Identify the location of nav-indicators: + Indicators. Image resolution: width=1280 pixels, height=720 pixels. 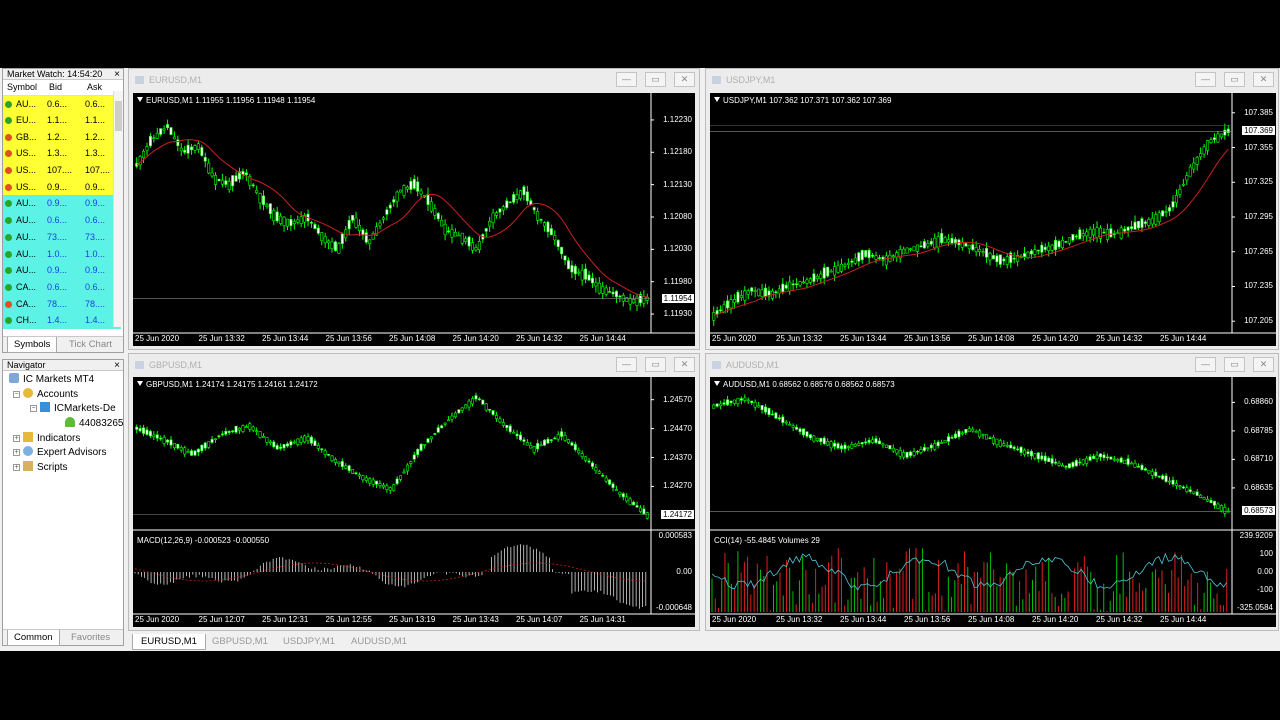
(63, 439).